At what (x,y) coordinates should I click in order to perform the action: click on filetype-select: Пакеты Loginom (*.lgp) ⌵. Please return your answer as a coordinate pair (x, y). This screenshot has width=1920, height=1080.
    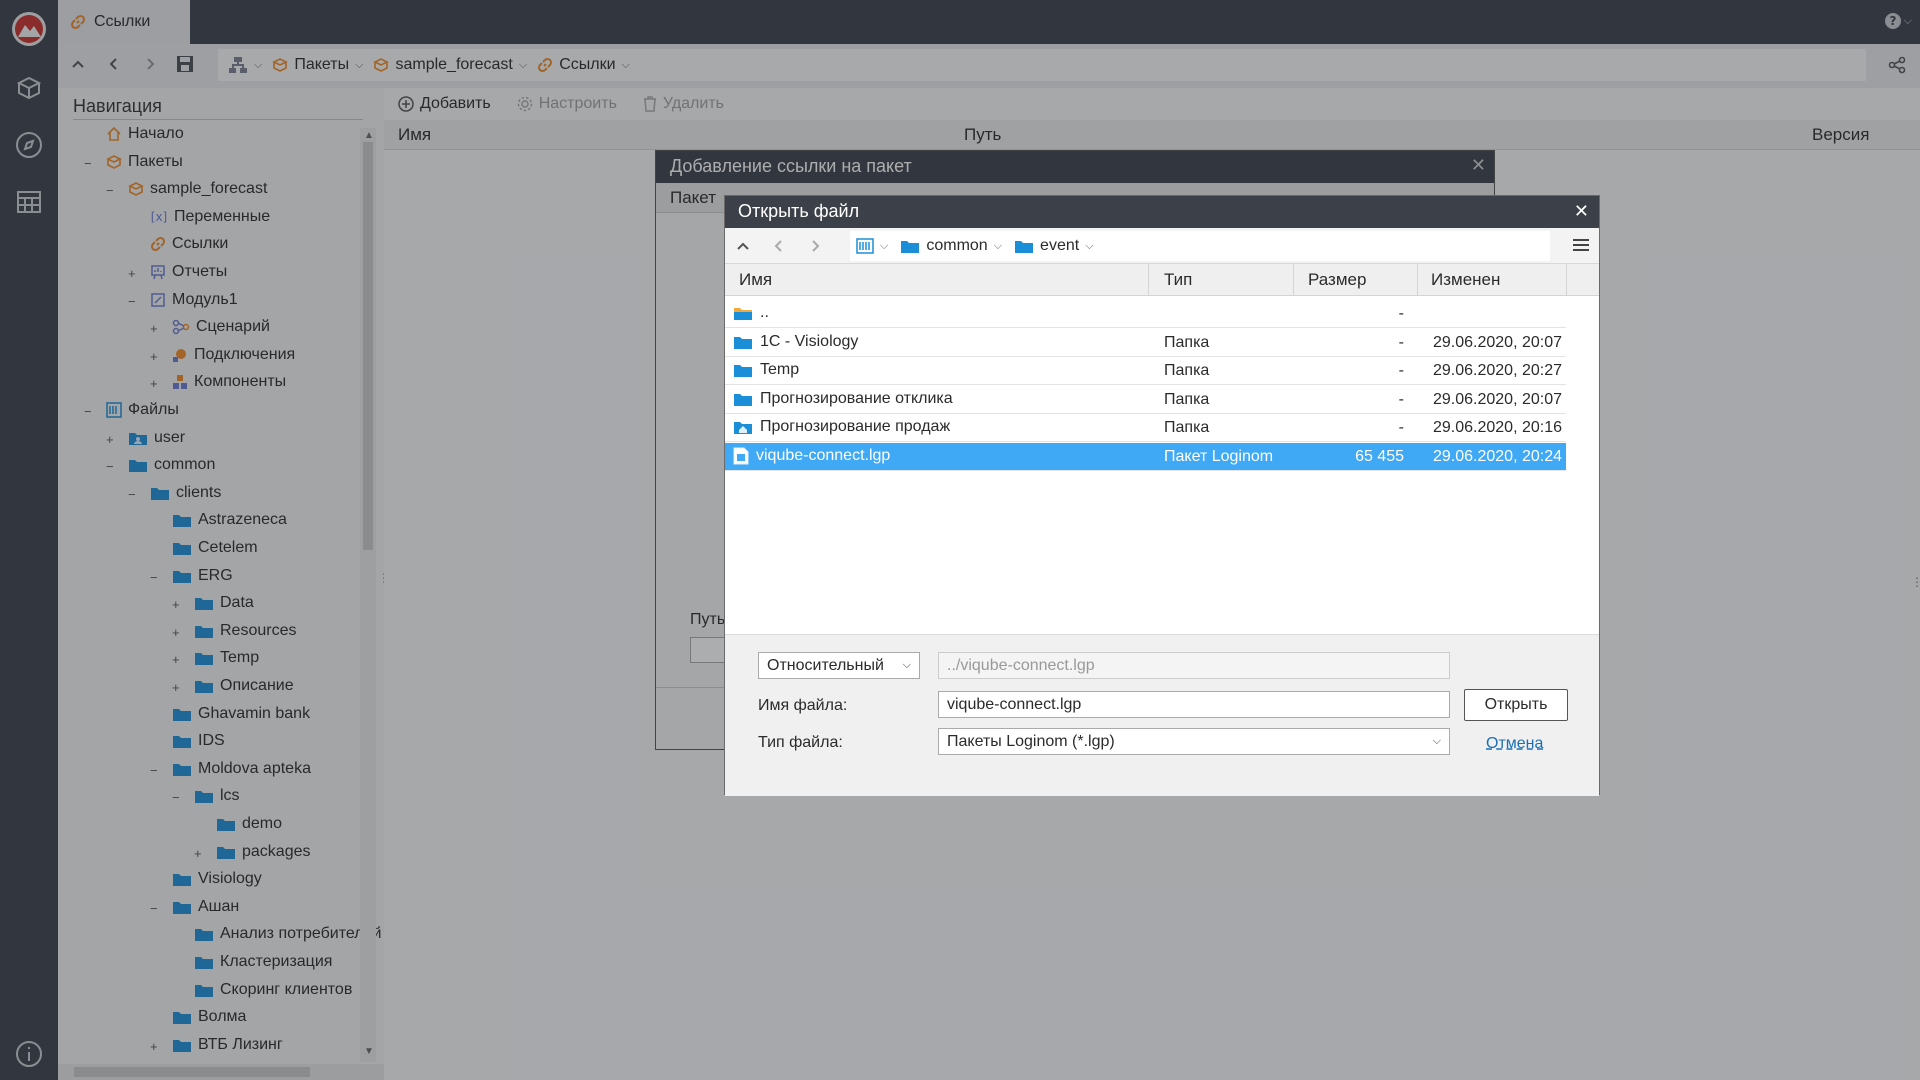
    Looking at the image, I should click on (1194, 741).